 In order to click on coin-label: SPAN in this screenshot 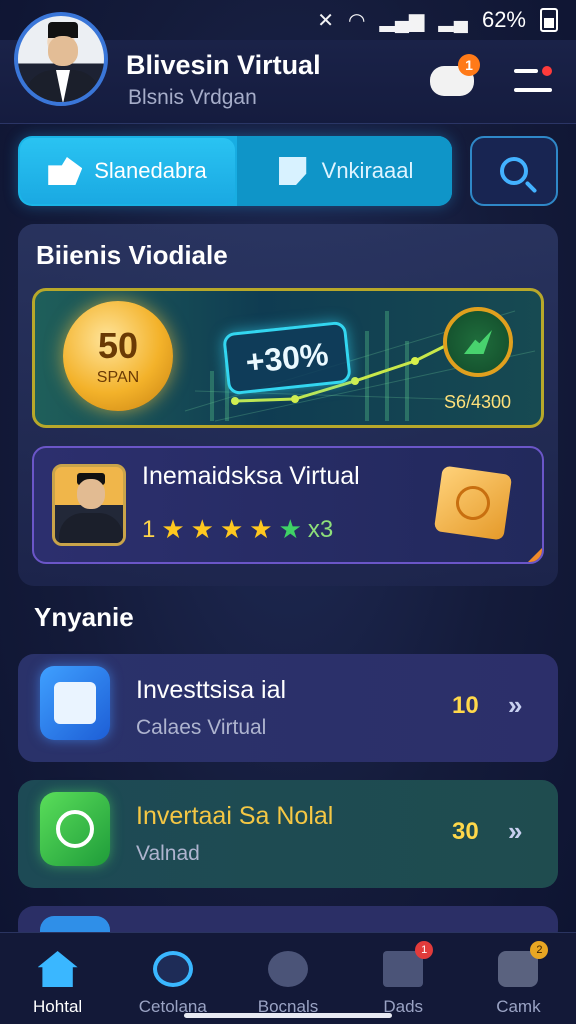, I will do `click(118, 377)`.